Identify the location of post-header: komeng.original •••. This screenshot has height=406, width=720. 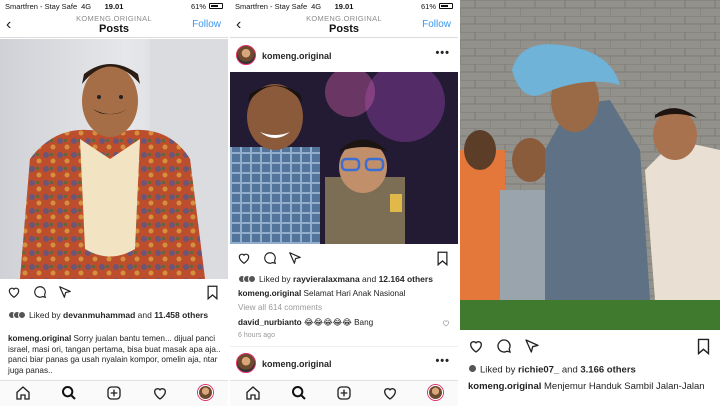
(344, 56).